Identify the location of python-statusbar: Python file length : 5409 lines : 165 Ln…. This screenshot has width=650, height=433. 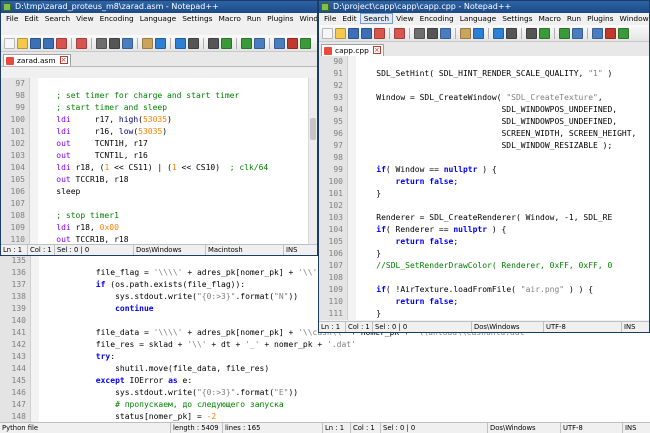
(325, 427).